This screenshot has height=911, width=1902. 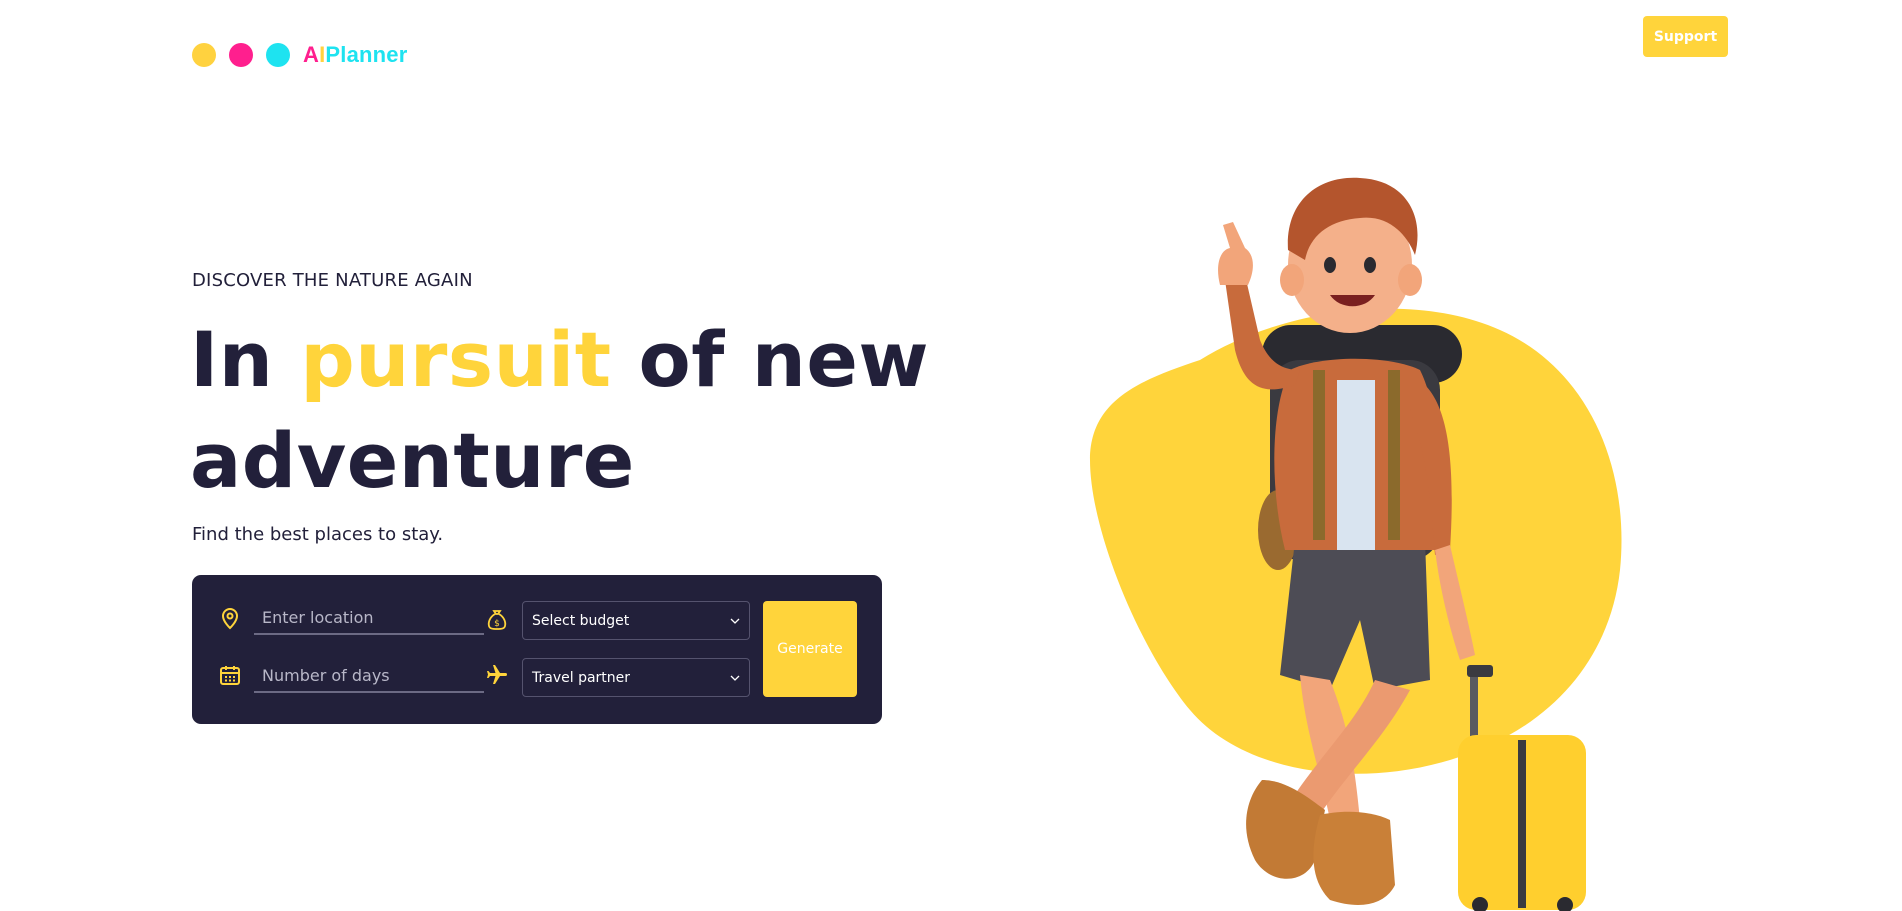 I want to click on logo-dot-pink, so click(x=241, y=55).